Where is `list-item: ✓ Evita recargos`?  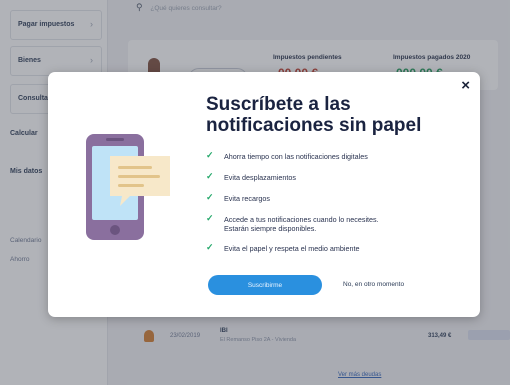
list-item: ✓ Evita recargos is located at coordinates (238, 198).